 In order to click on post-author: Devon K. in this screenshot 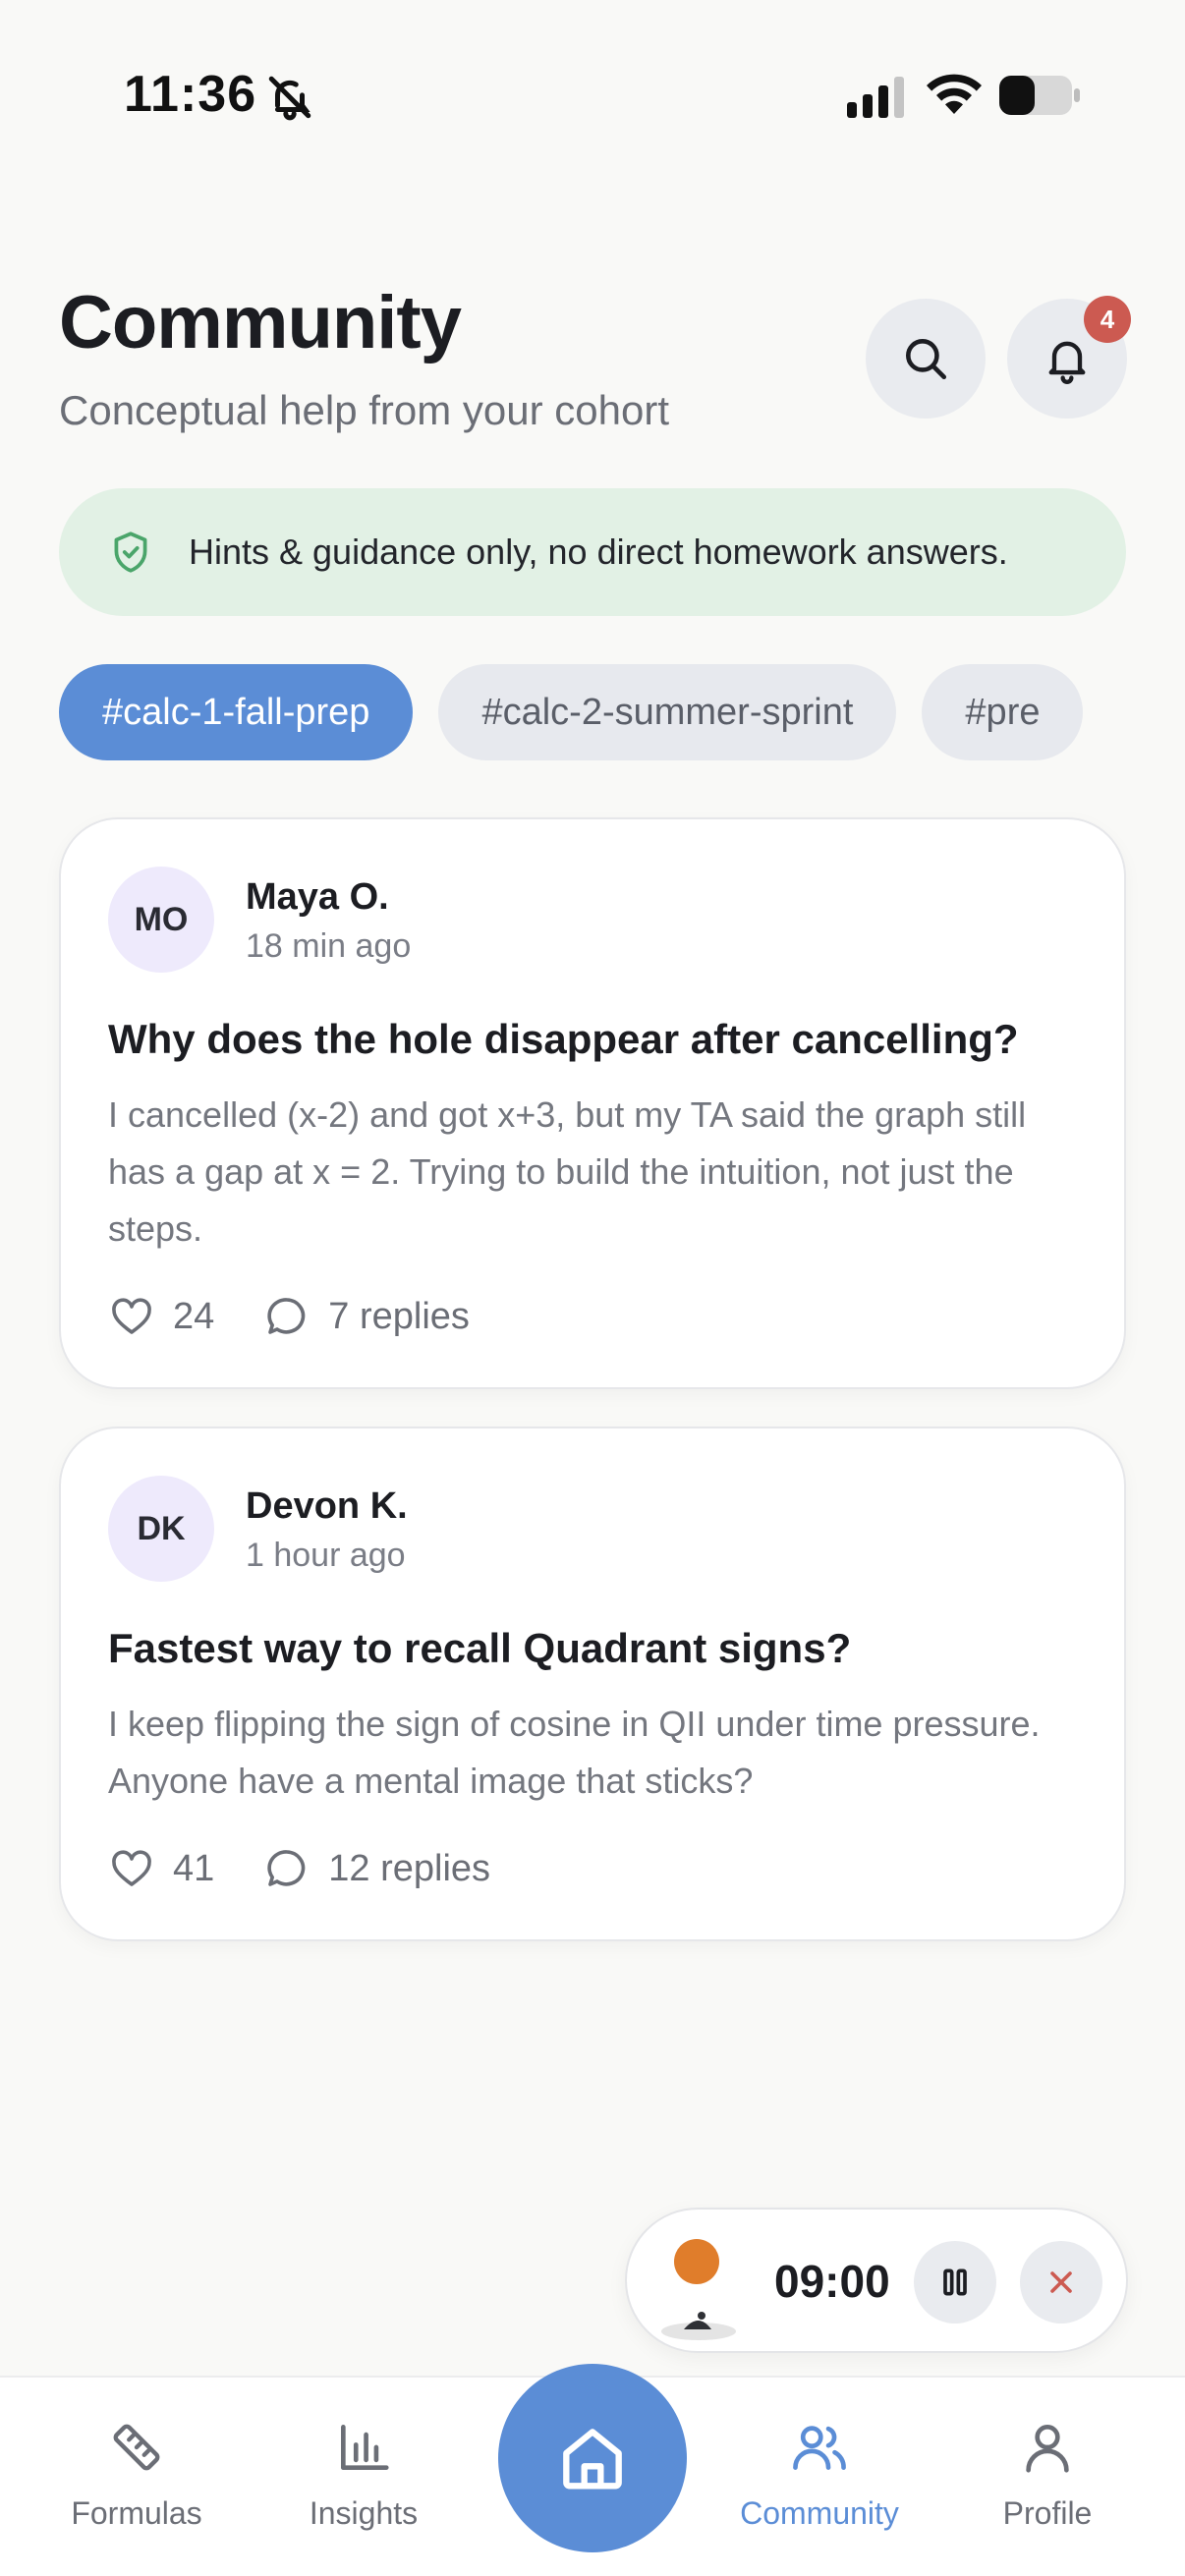, I will do `click(327, 1506)`.